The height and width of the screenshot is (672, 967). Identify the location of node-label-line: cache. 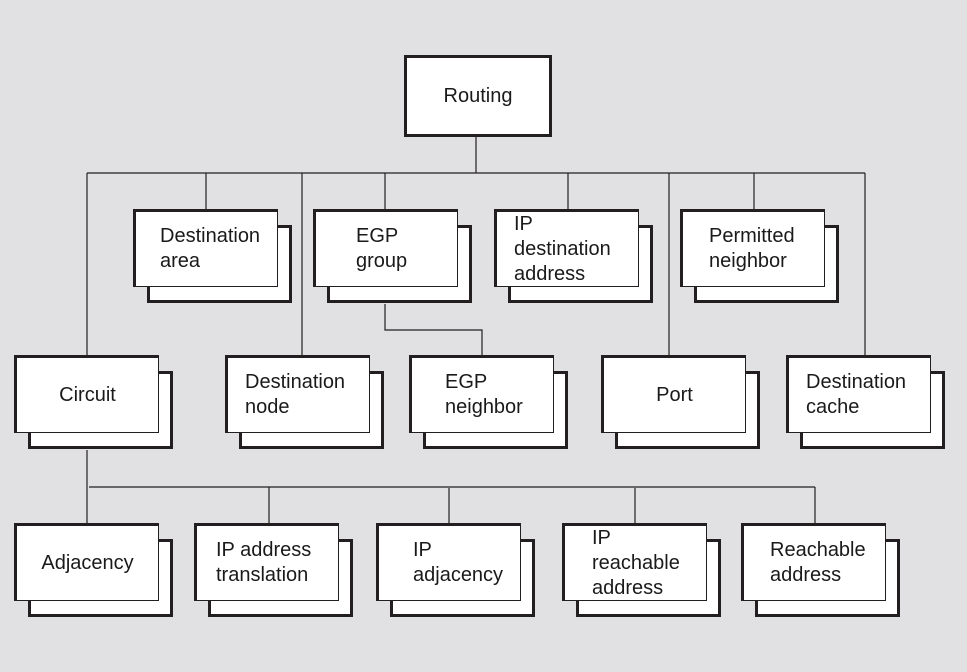
(833, 407).